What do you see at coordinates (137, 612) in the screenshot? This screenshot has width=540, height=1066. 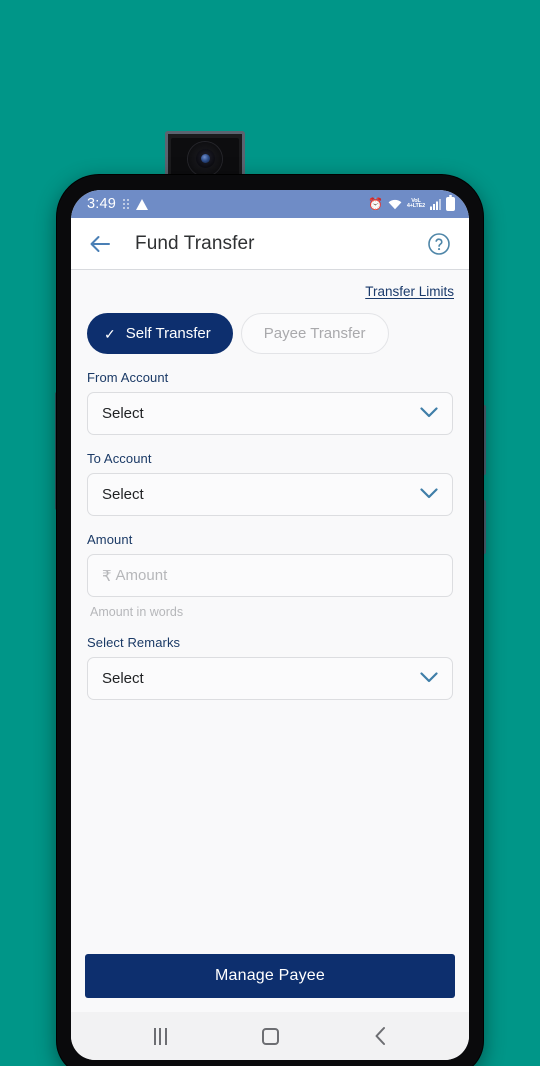 I see `amount-in-words-helper: Amount in words` at bounding box center [137, 612].